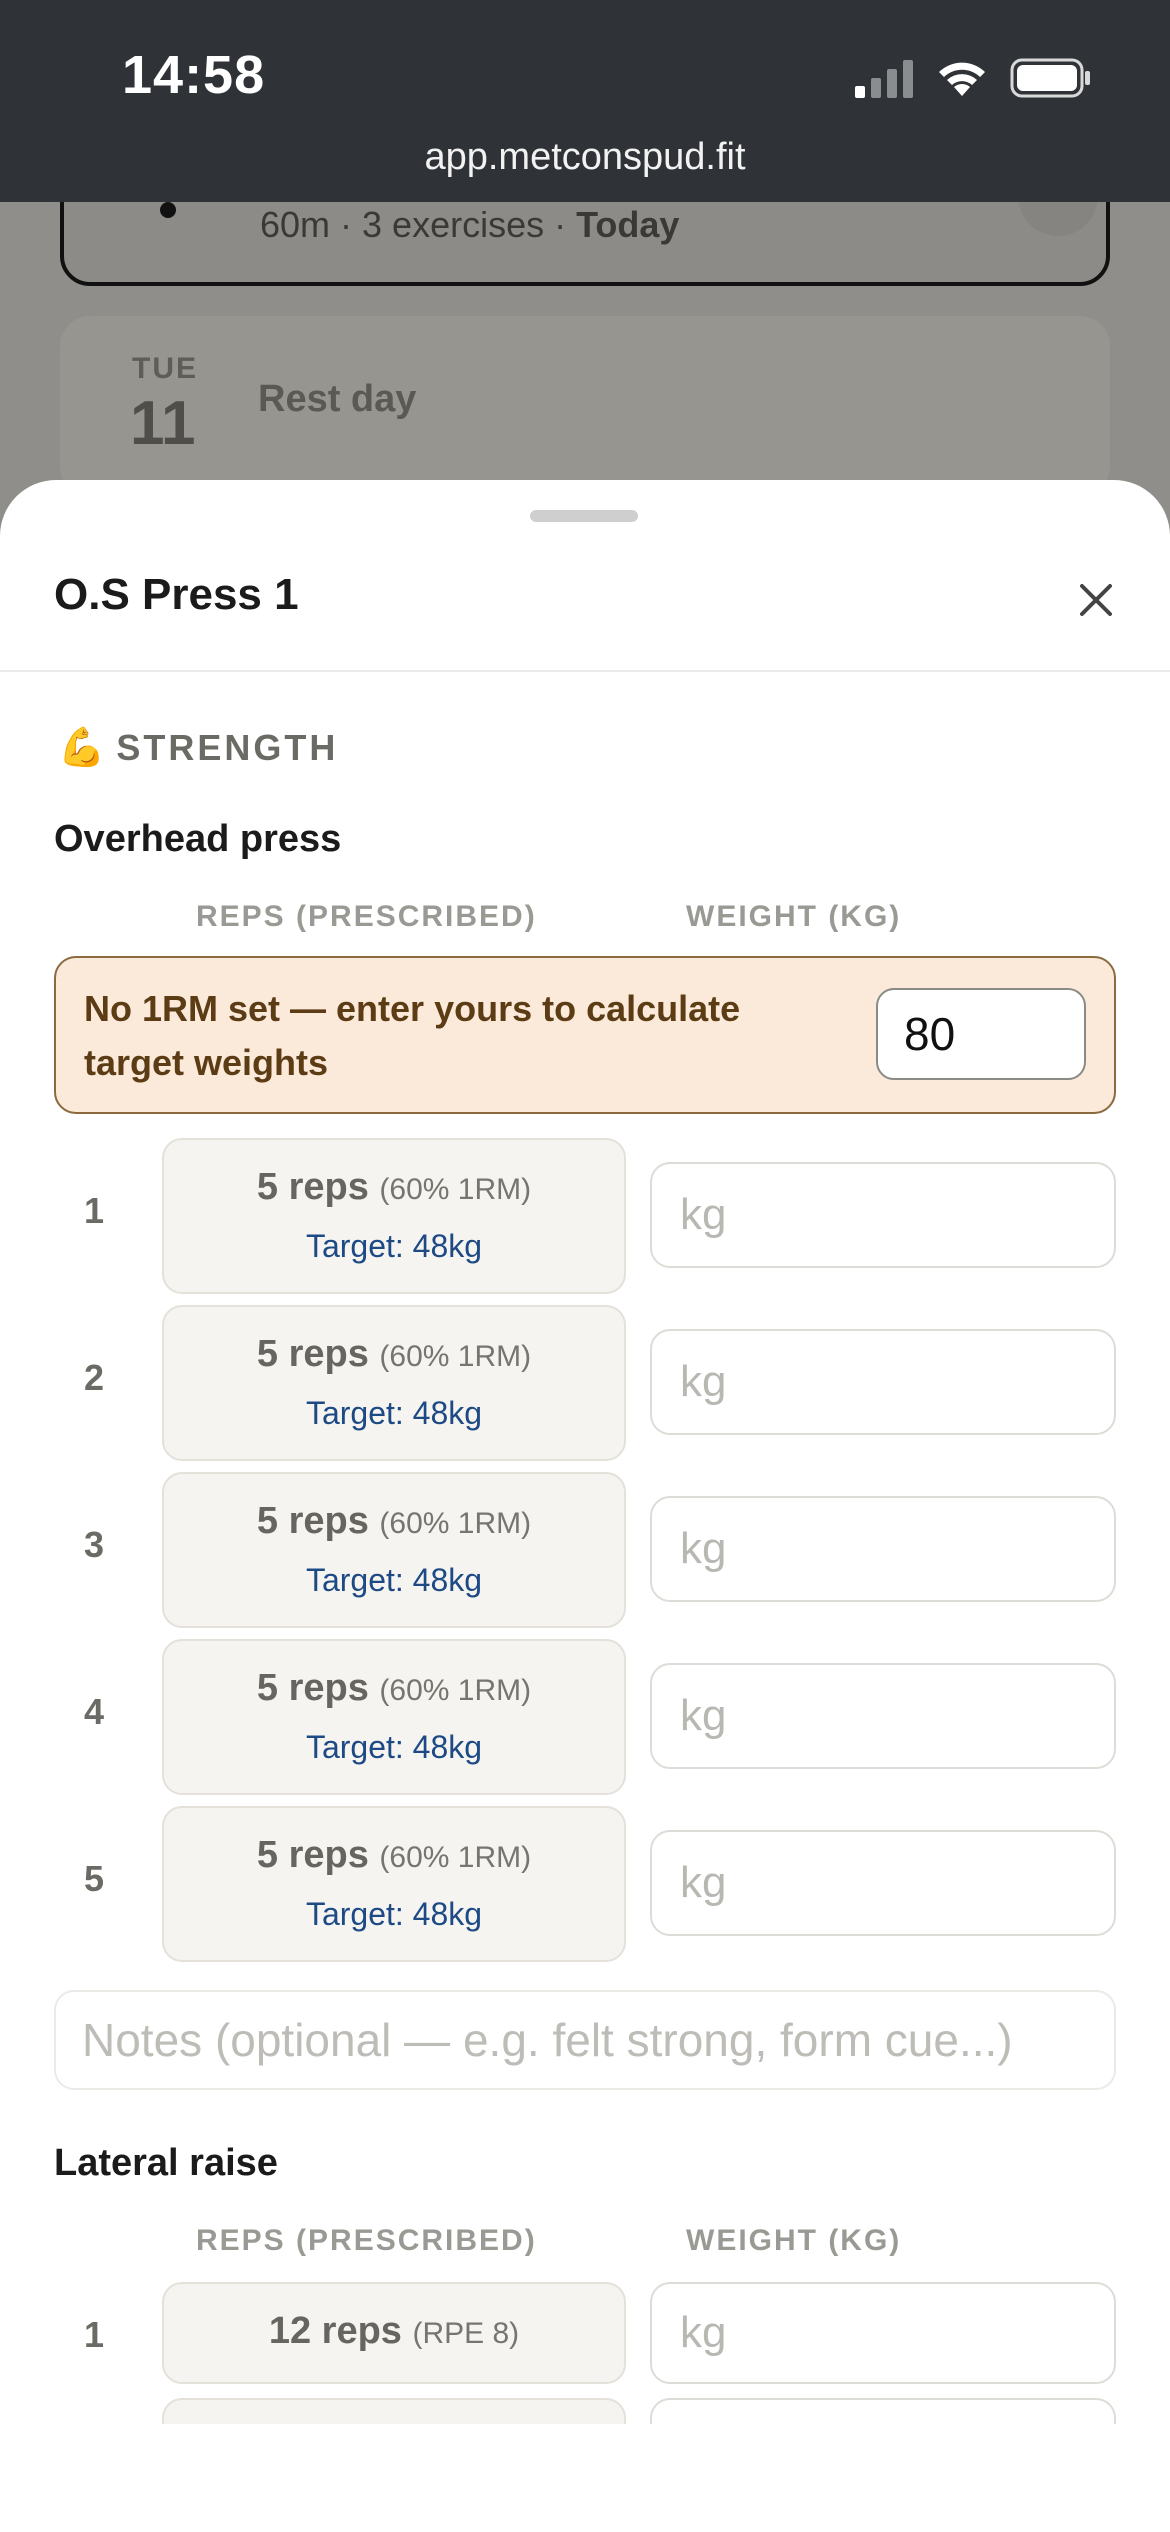 The height and width of the screenshot is (2532, 1170). I want to click on sheet-drag-handle, so click(584, 516).